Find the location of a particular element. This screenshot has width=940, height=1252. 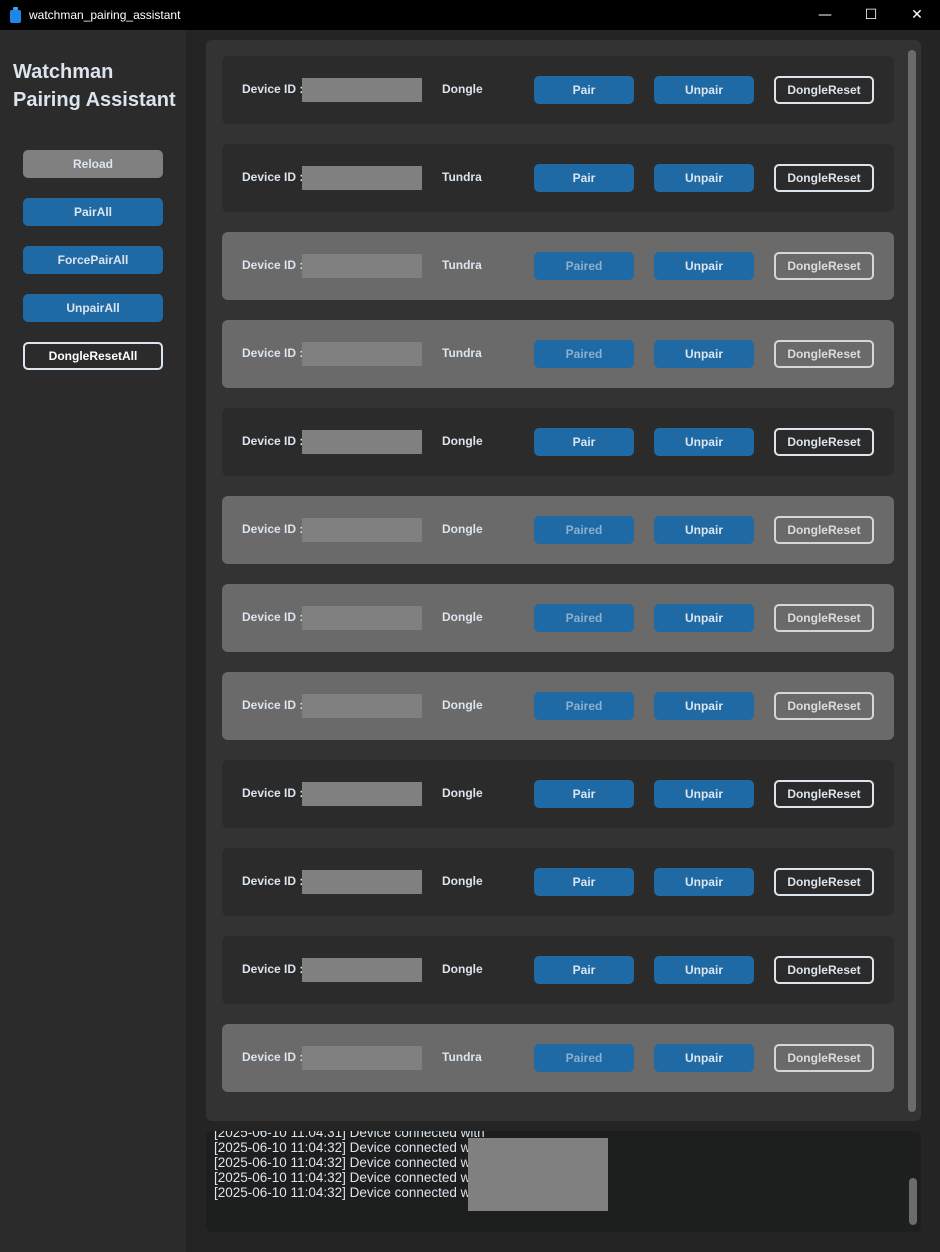

close-button: ✕ is located at coordinates (917, 15).